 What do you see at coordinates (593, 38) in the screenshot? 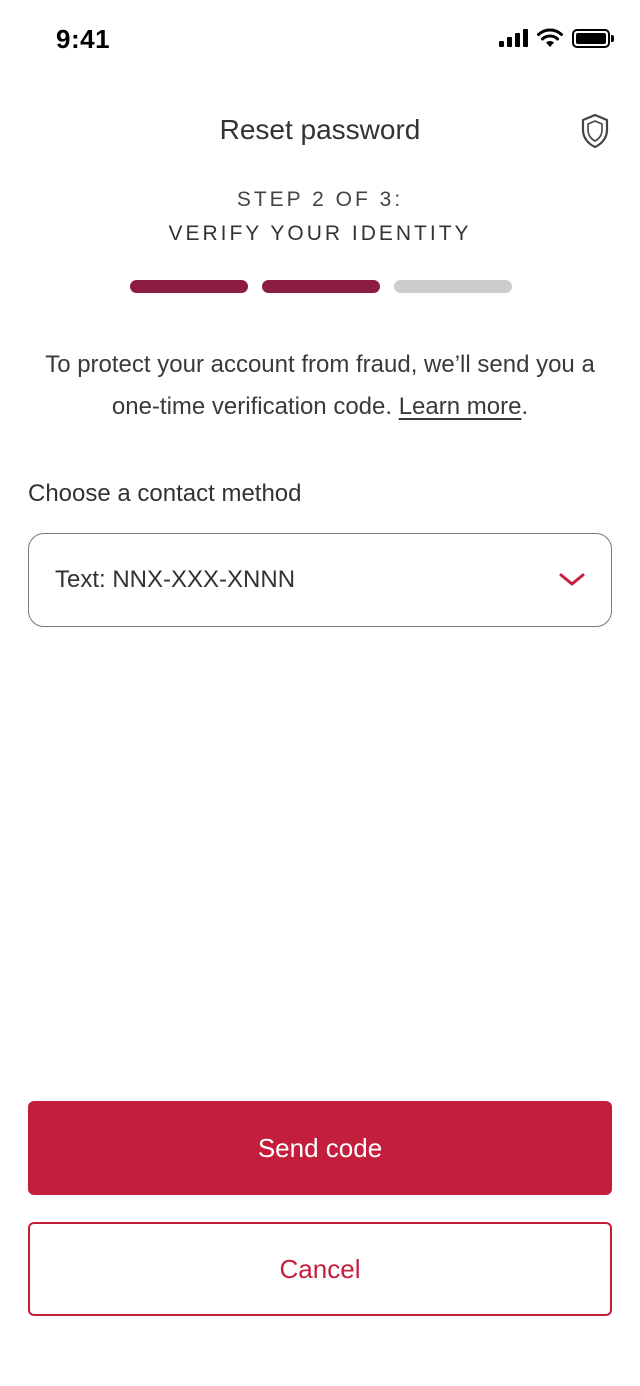
I see `battery-icon` at bounding box center [593, 38].